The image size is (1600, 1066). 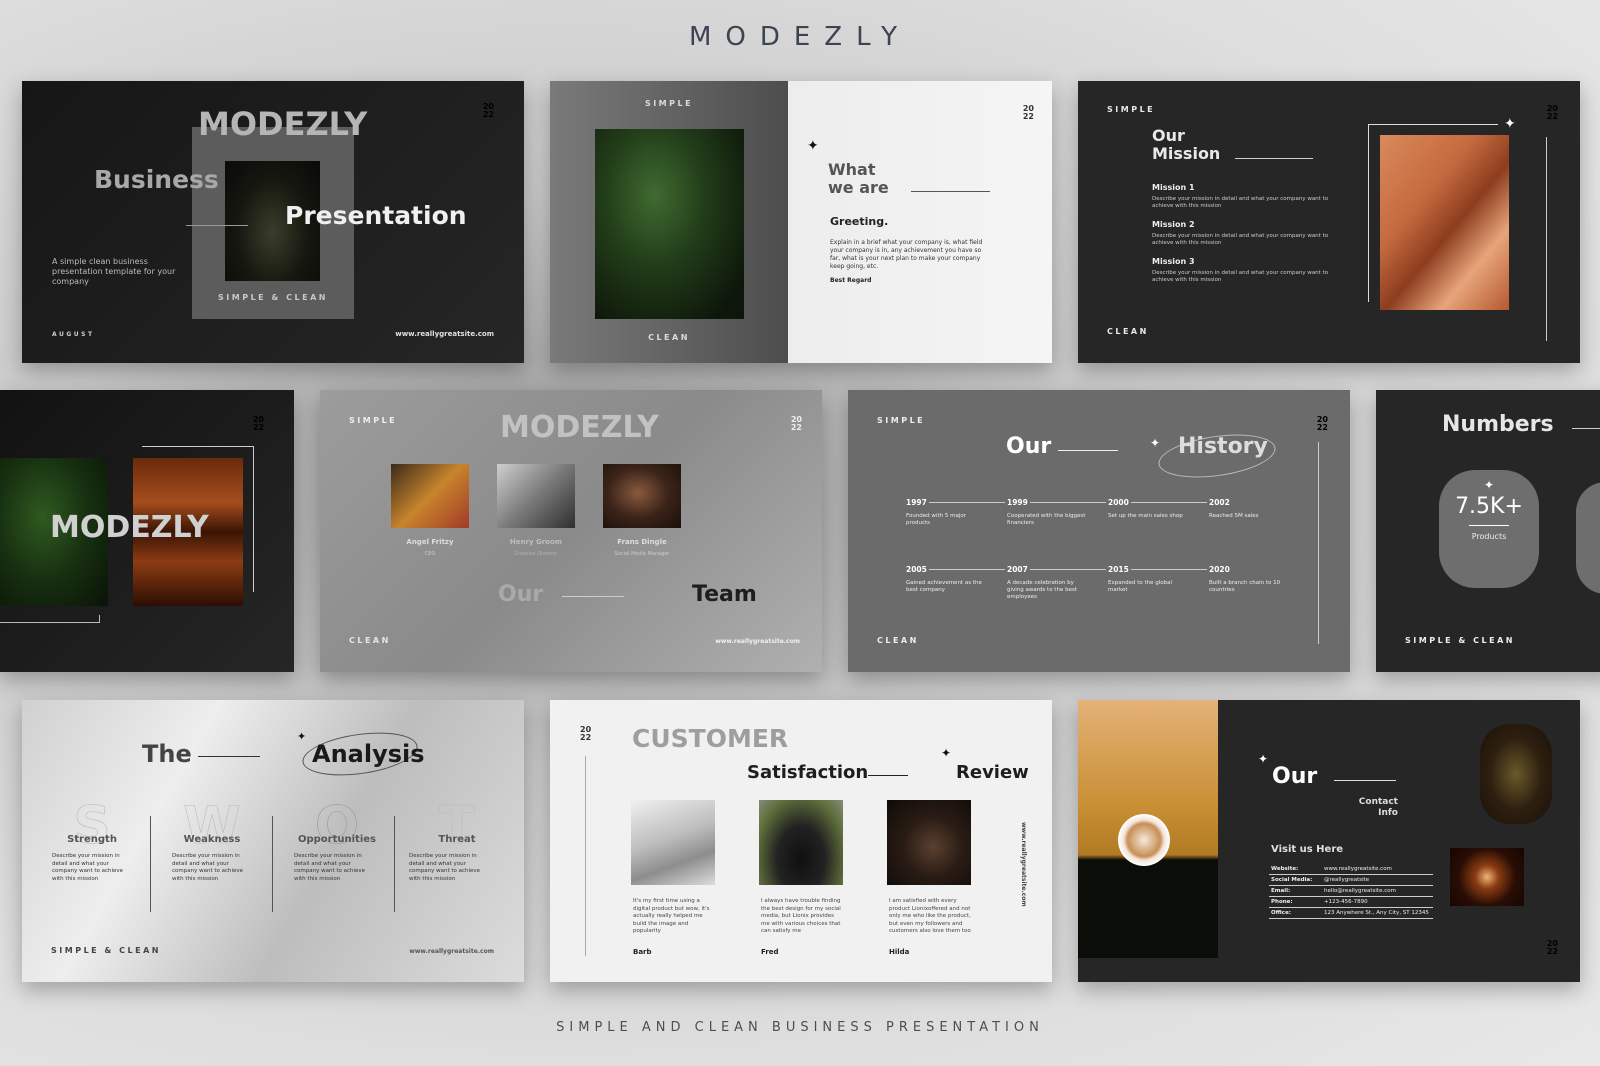 I want to click on team-member: Frans Dingle Social Media Manager, so click(x=642, y=547).